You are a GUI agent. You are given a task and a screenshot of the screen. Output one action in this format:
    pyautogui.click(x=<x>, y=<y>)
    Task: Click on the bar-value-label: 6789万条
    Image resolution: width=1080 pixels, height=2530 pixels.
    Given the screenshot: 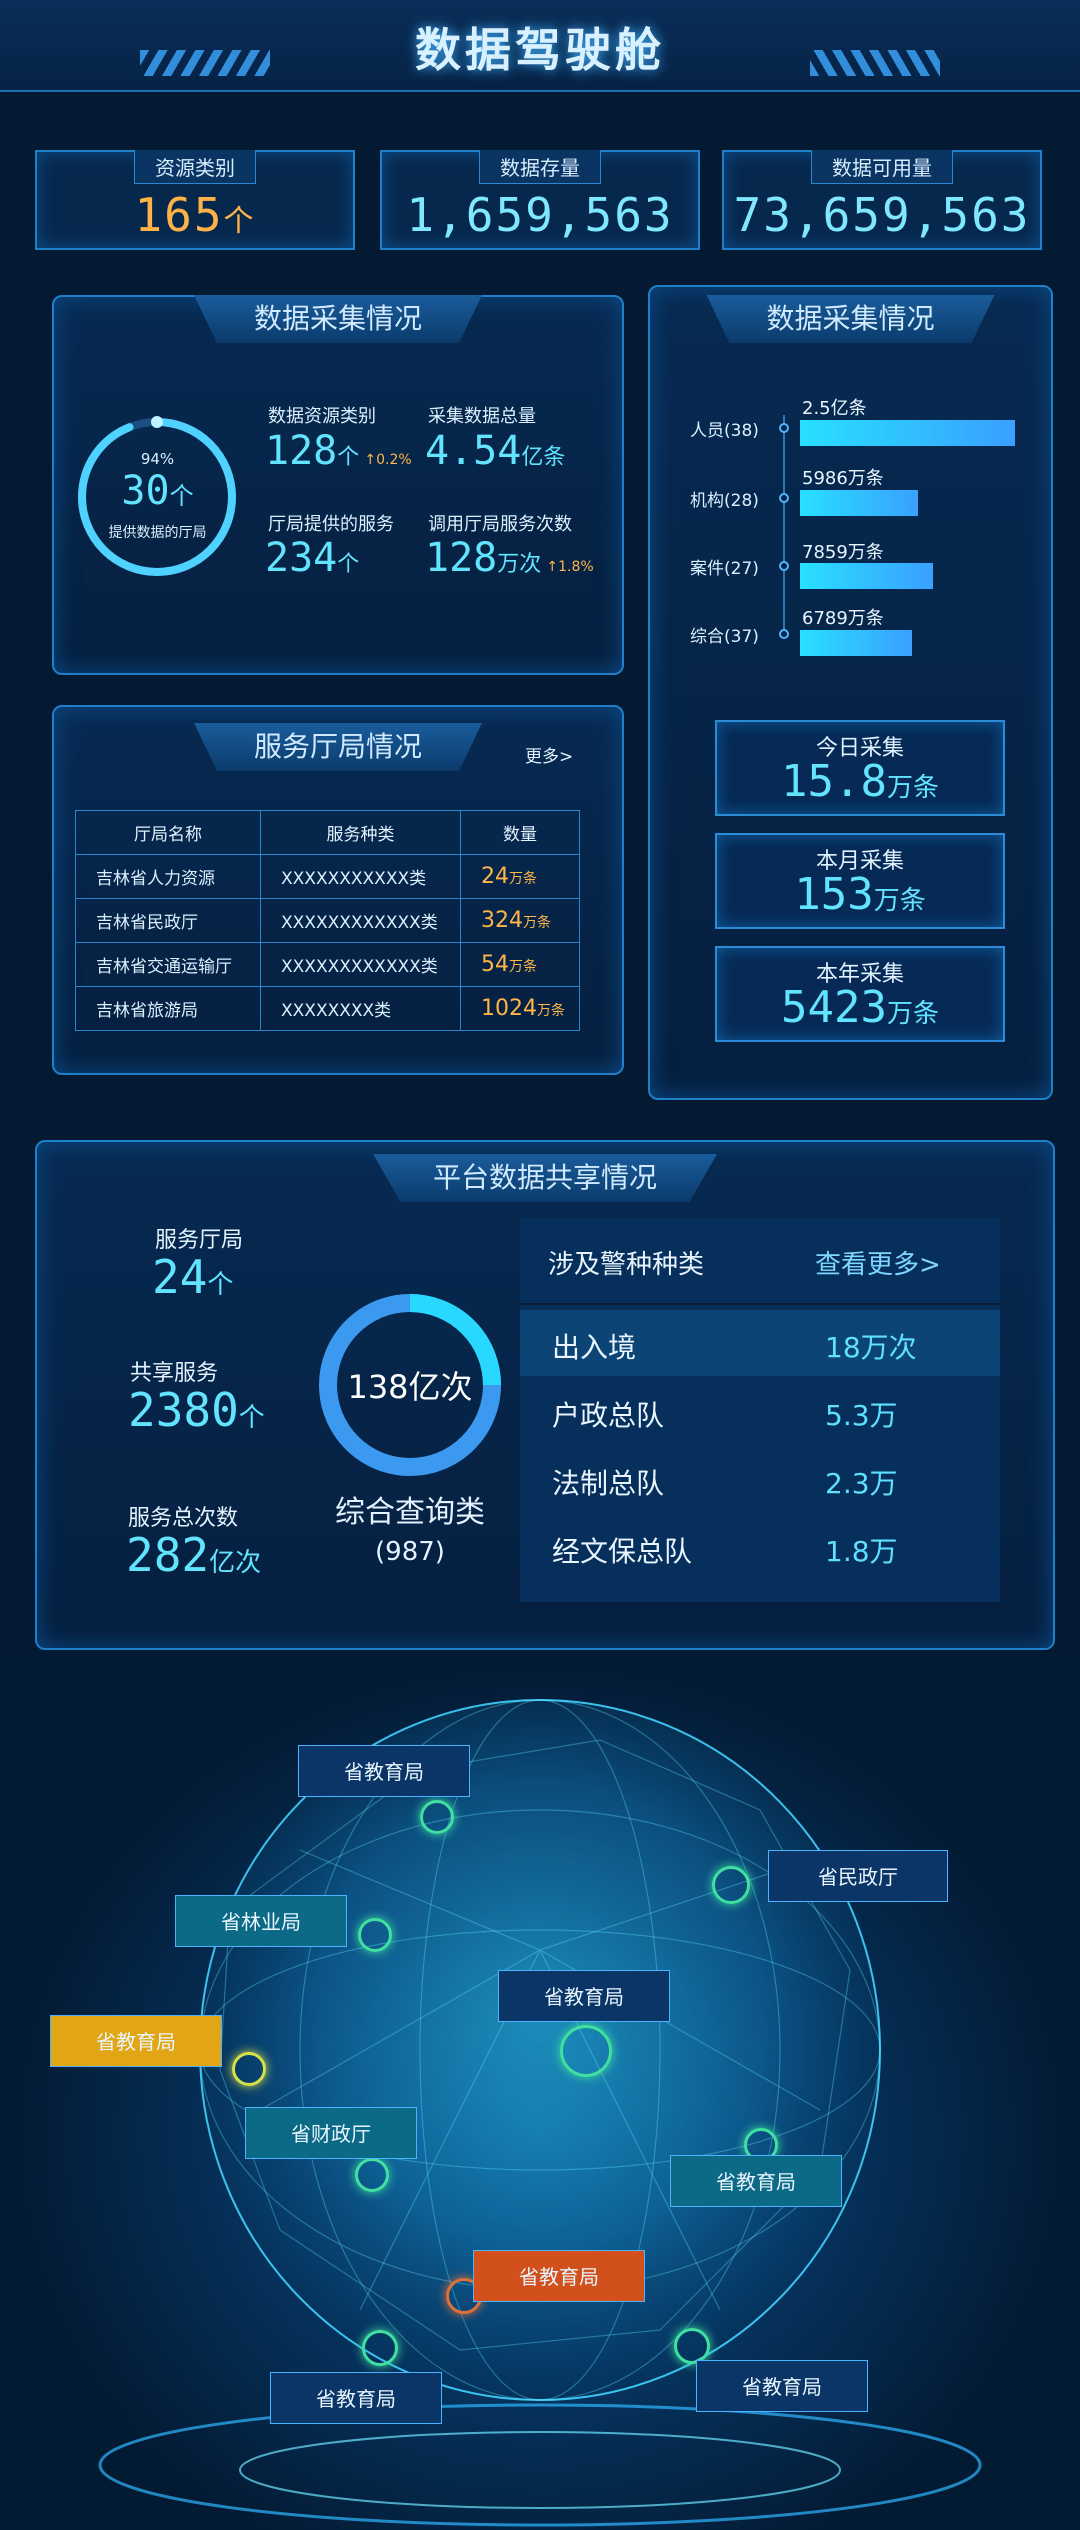 What is the action you would take?
    pyautogui.click(x=843, y=618)
    